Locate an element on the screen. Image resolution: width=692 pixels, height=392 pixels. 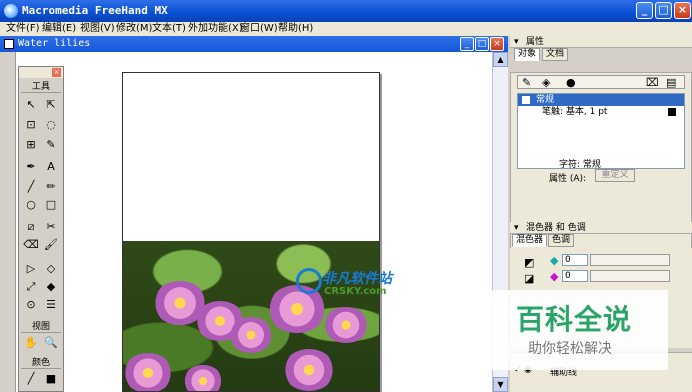
transform-tool-icon: ⤢ is located at coordinates (31, 287).